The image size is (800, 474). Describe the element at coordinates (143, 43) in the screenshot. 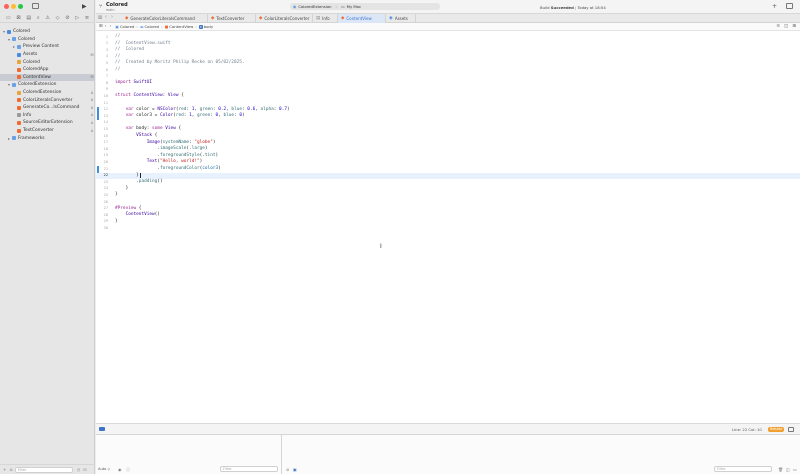

I see `code-line: // ContentView.swift` at that location.